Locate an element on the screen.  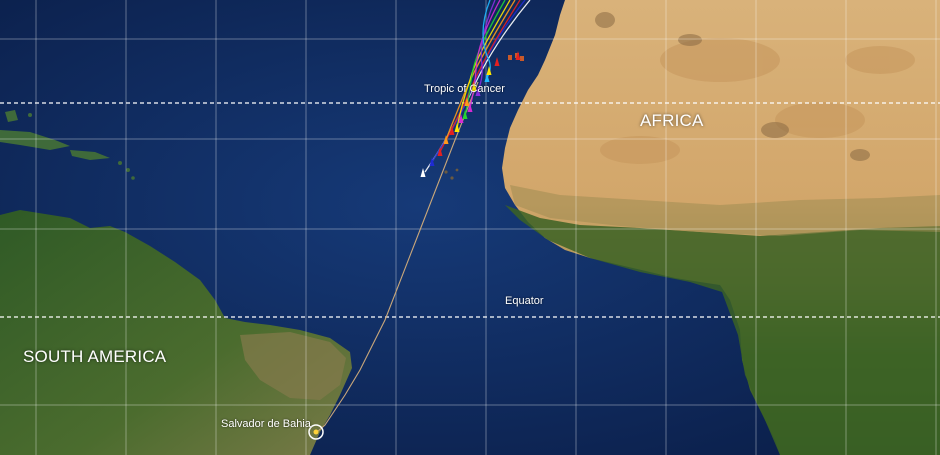
tropic-of-cancer-label: Tropic of Cancer is located at coordinates (464, 89).